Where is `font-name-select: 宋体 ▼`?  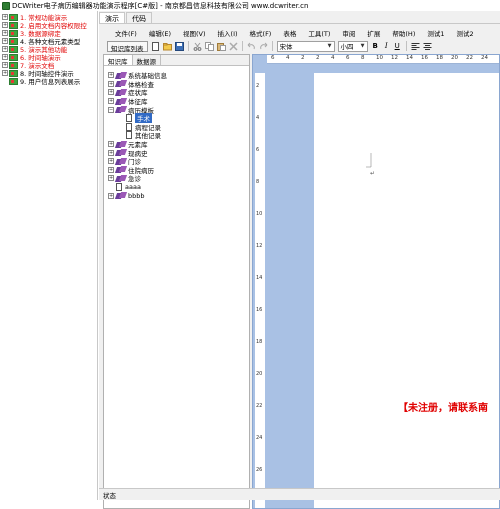
font-name-select: 宋体 ▼ is located at coordinates (305, 46).